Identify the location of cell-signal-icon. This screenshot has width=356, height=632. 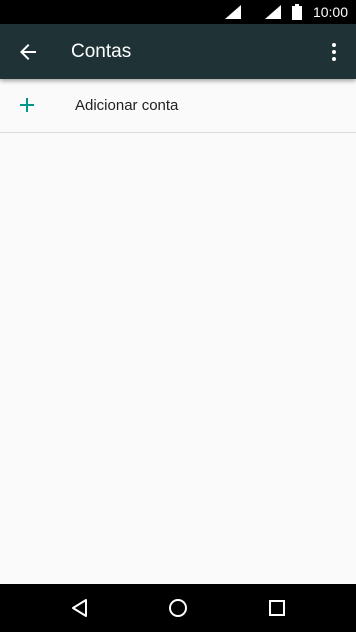
(233, 12).